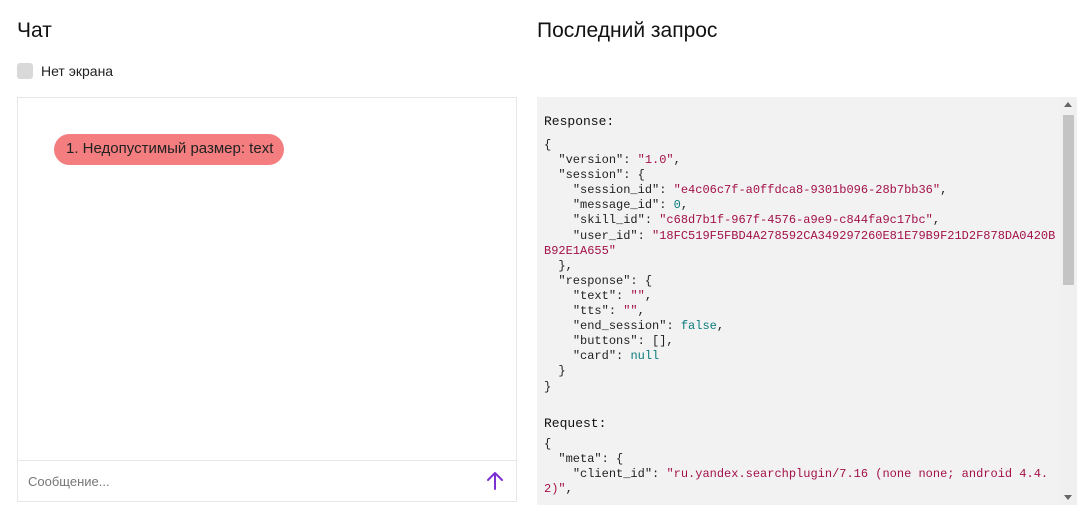 This screenshot has width=1081, height=517. I want to click on chat-message-bubble: 1. Недопустимый размер: text, so click(169, 149).